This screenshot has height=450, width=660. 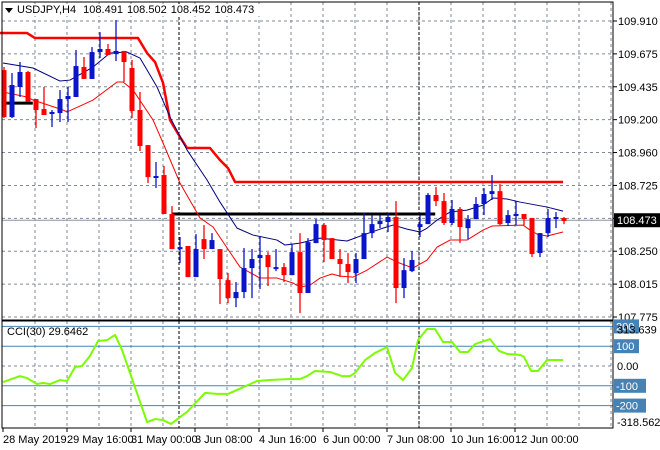 I want to click on time-axis-label: 6 Jun 00:00, so click(x=352, y=440).